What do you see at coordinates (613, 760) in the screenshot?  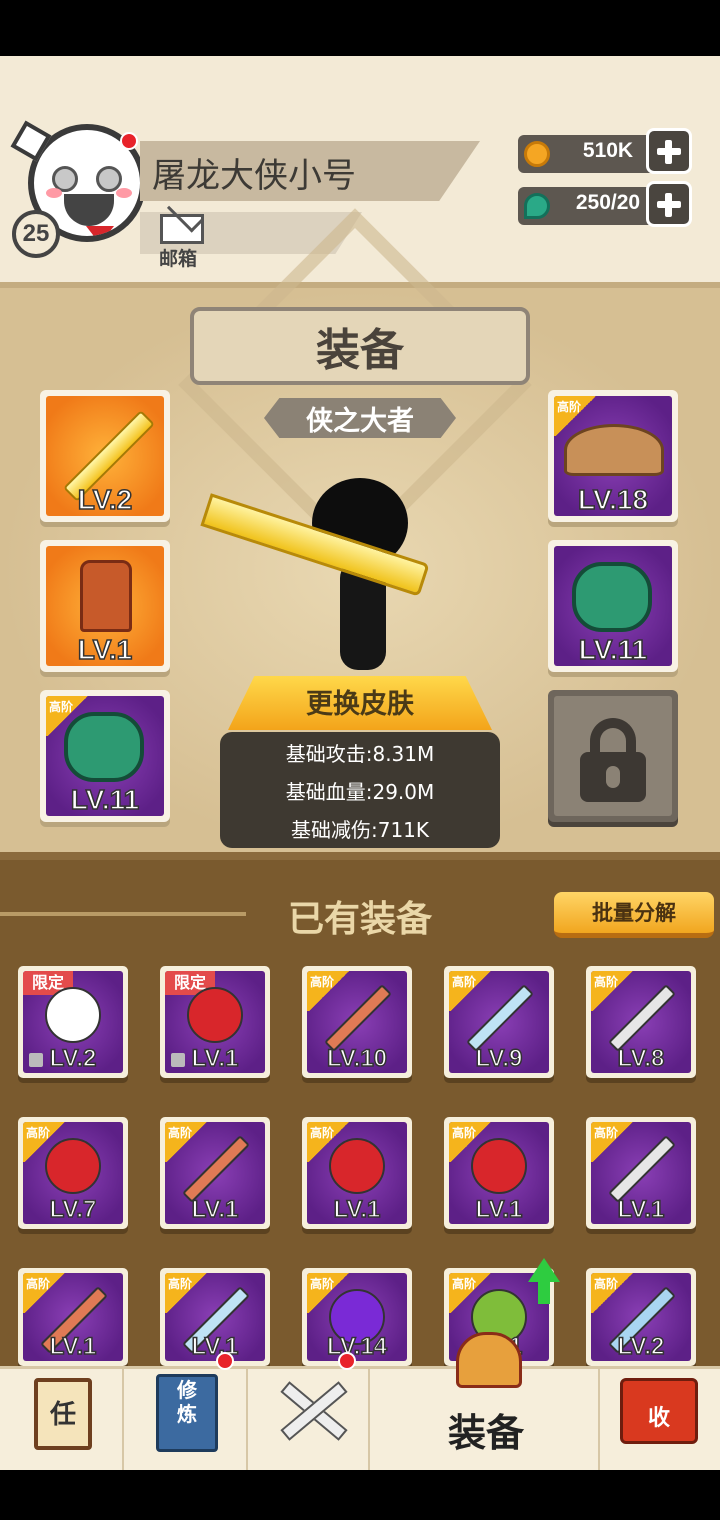 I see `lock-icon` at bounding box center [613, 760].